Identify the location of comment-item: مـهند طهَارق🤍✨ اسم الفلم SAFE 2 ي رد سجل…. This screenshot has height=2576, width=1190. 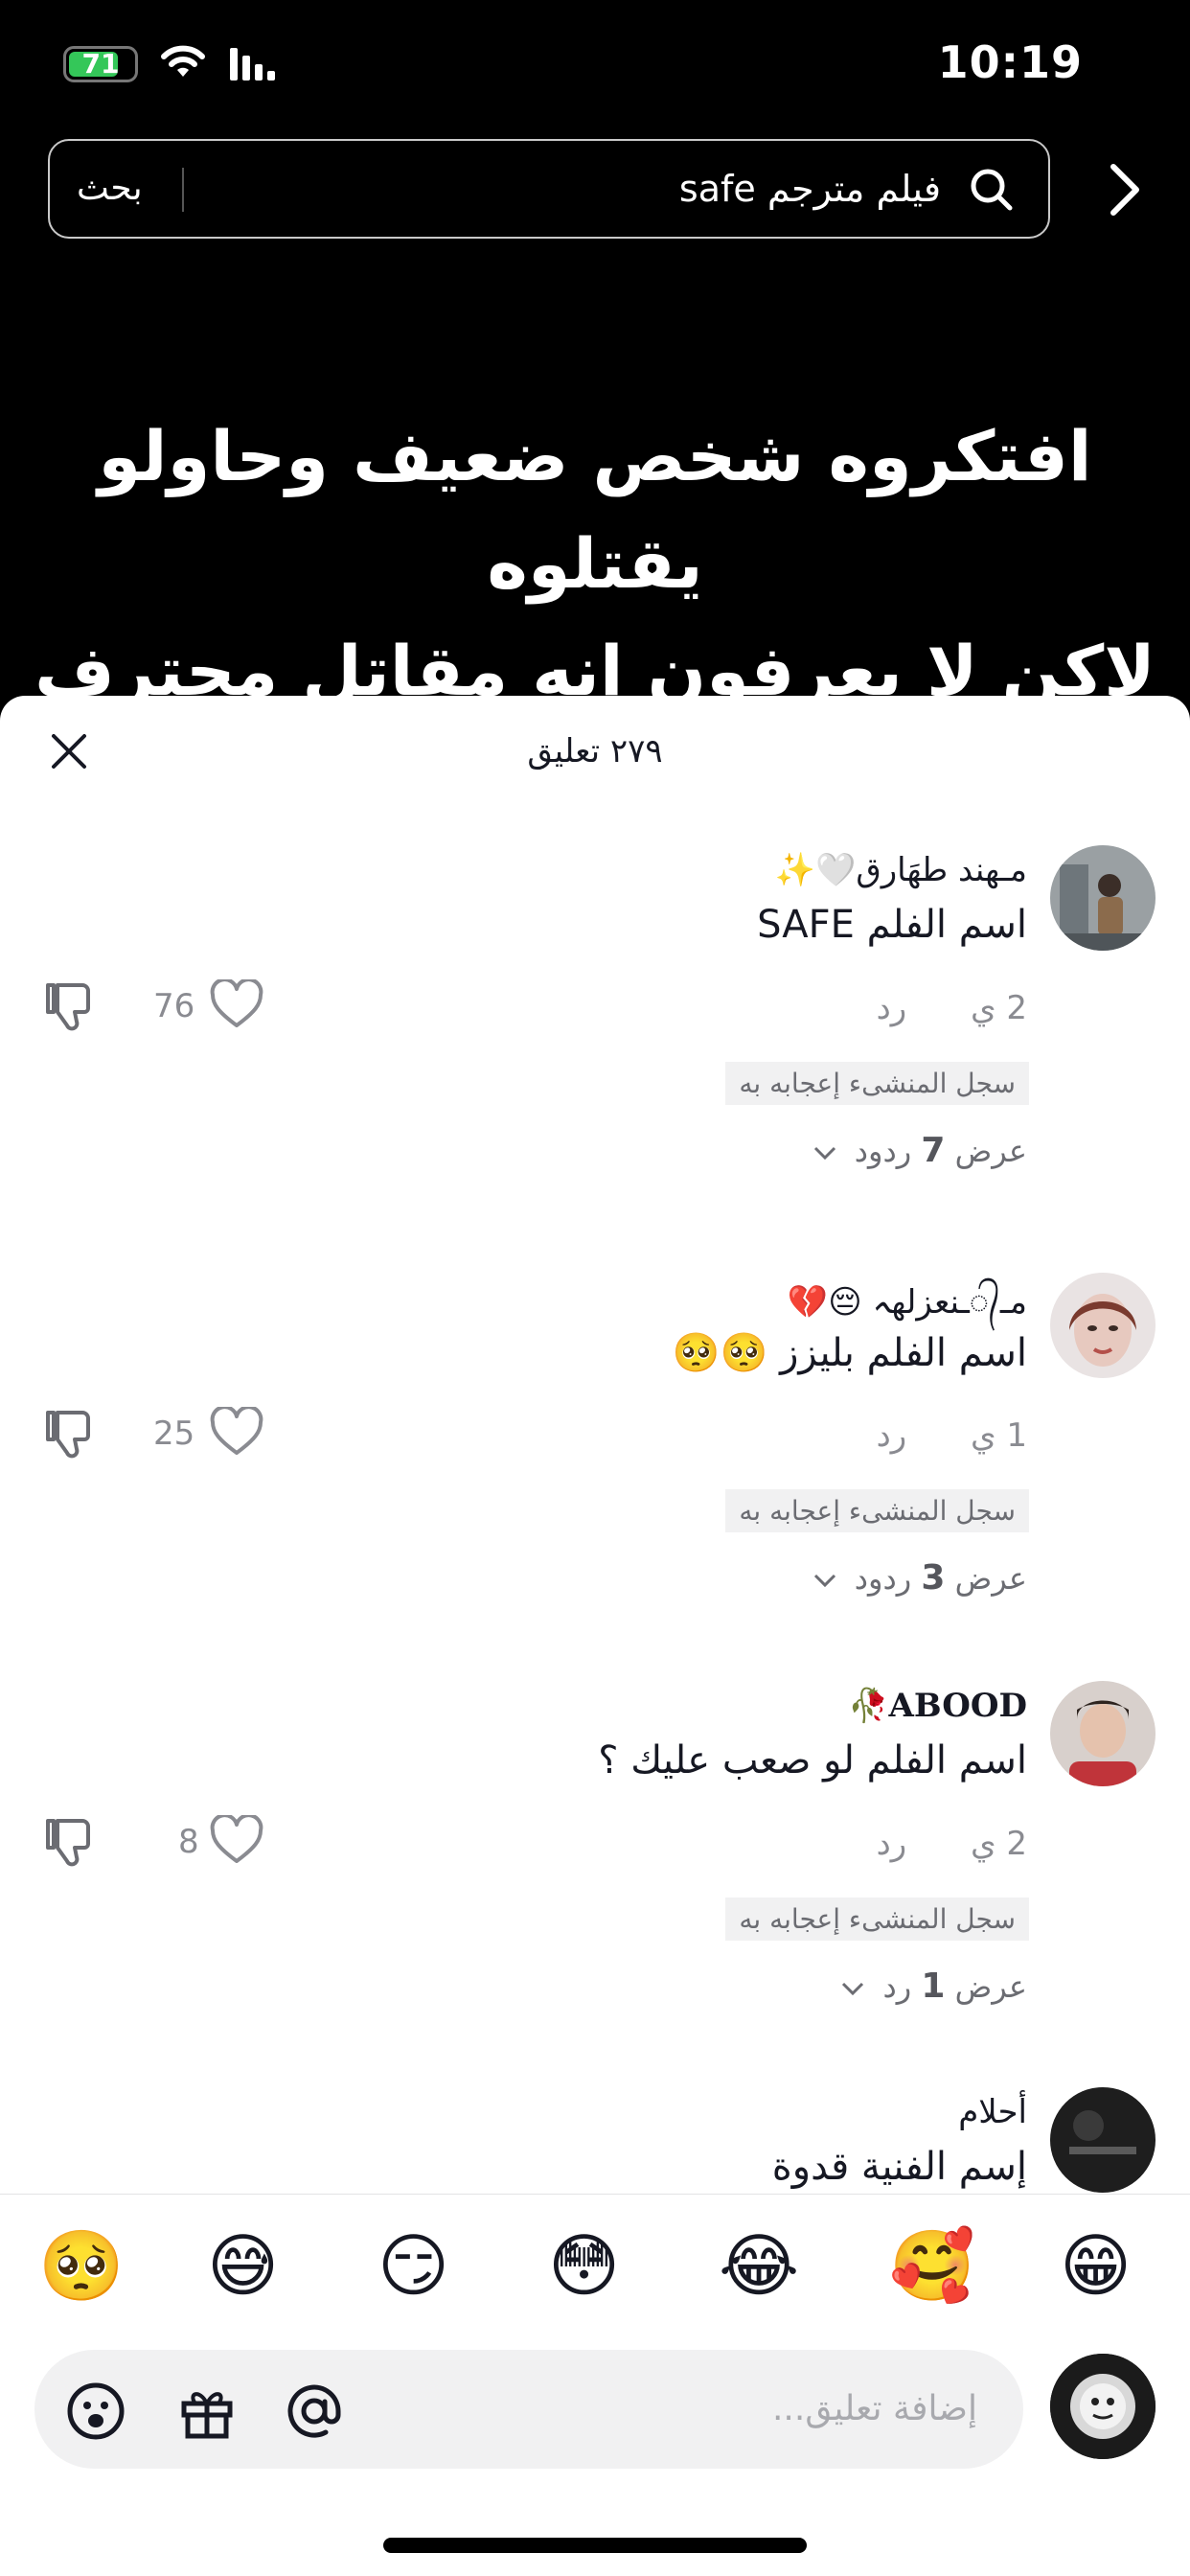
(595, 1037).